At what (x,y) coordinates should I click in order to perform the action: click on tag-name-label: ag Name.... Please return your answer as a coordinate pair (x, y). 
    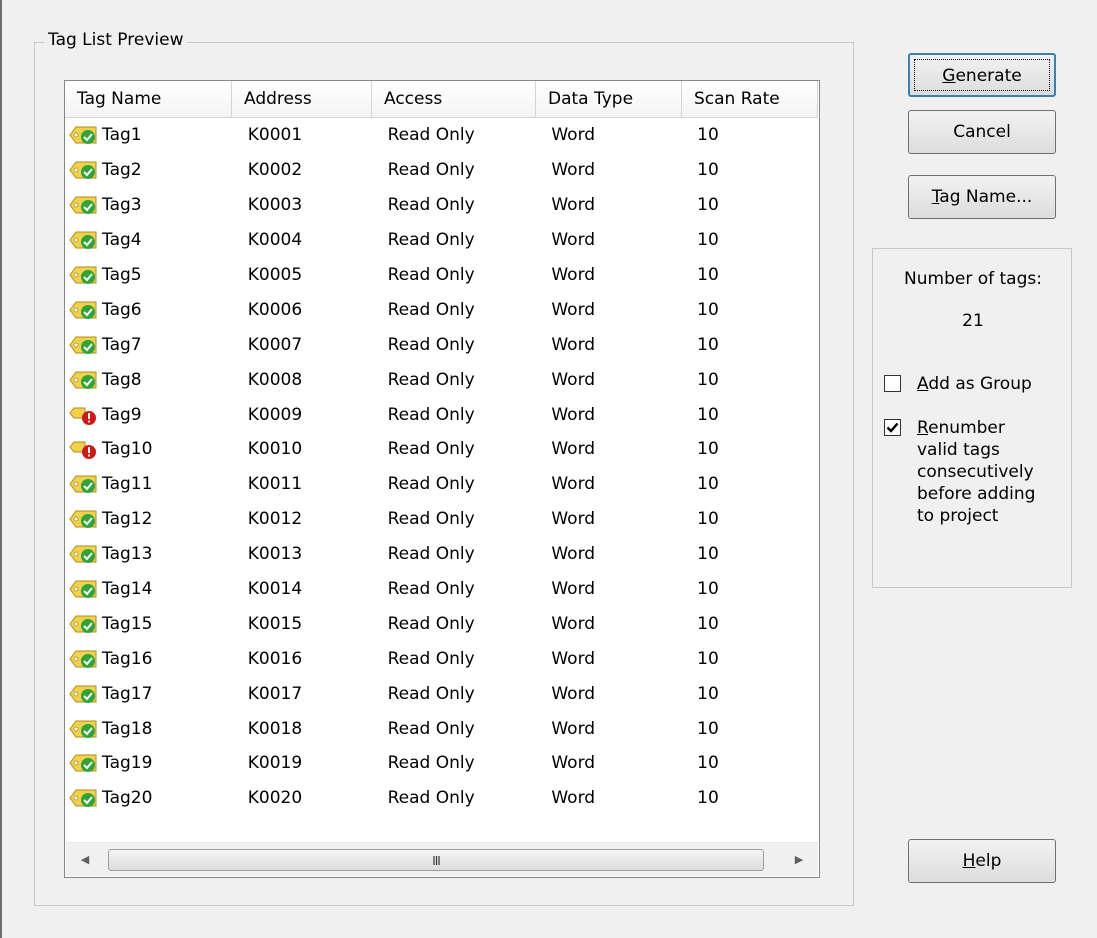
    Looking at the image, I should click on (986, 197).